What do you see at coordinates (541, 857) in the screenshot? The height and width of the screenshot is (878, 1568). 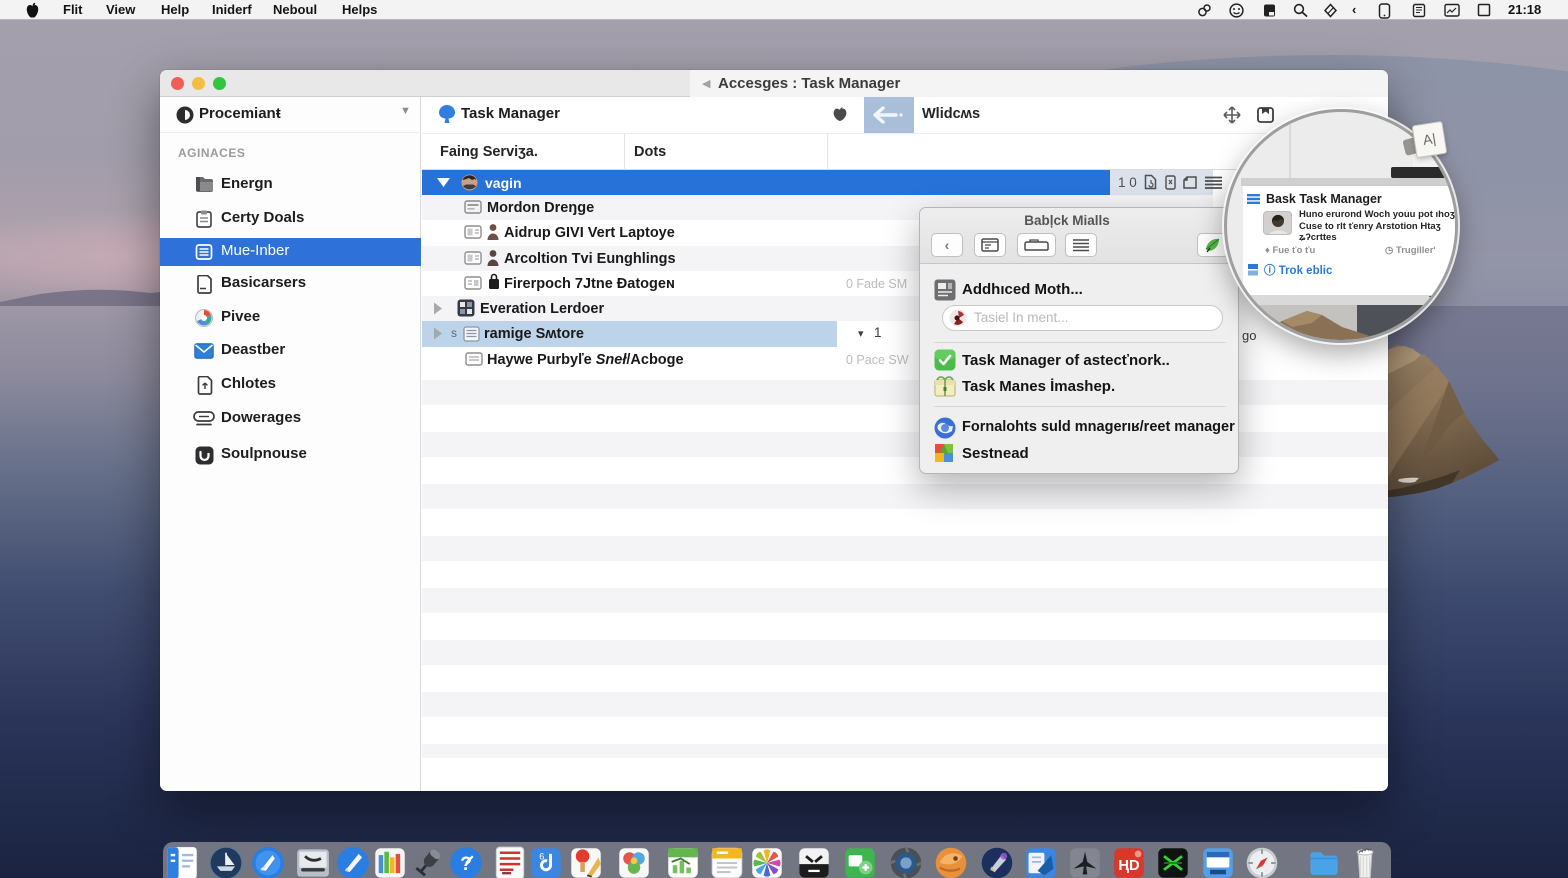 I see `svg-text: 6` at bounding box center [541, 857].